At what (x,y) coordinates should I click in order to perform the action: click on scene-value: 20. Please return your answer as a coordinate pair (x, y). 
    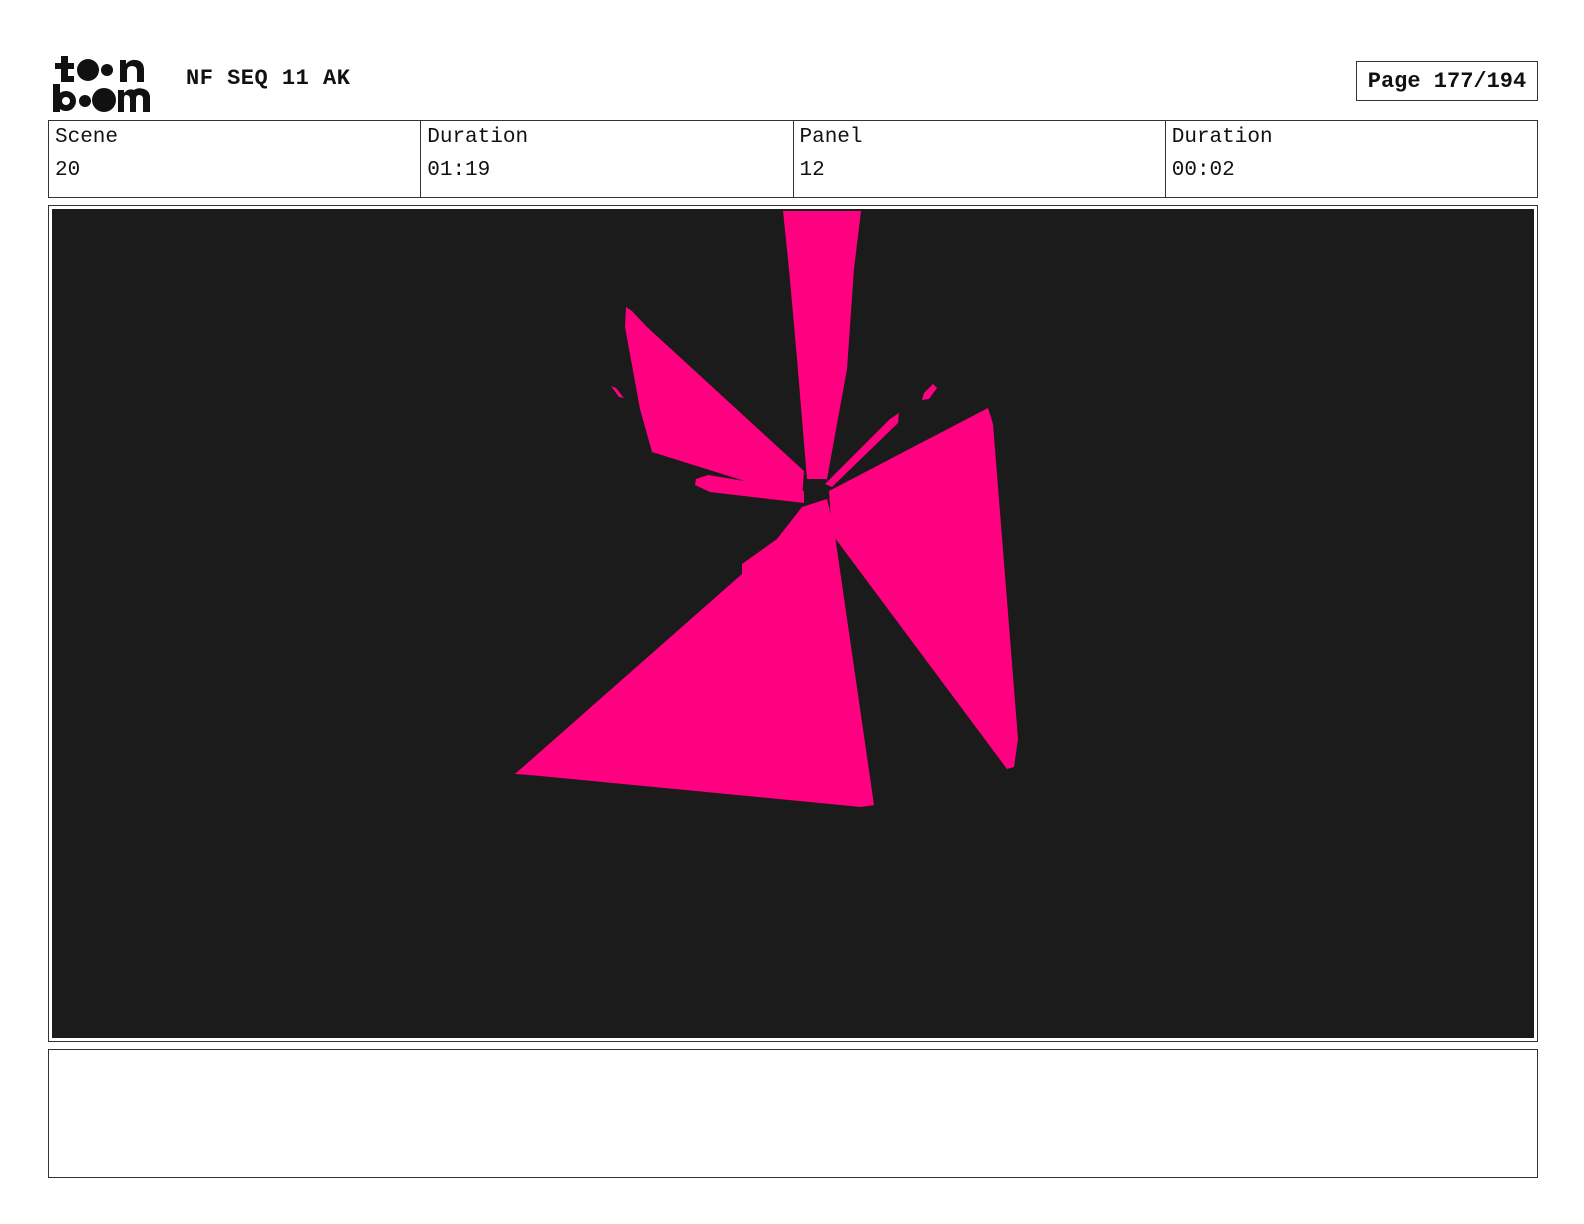
    Looking at the image, I should click on (68, 170).